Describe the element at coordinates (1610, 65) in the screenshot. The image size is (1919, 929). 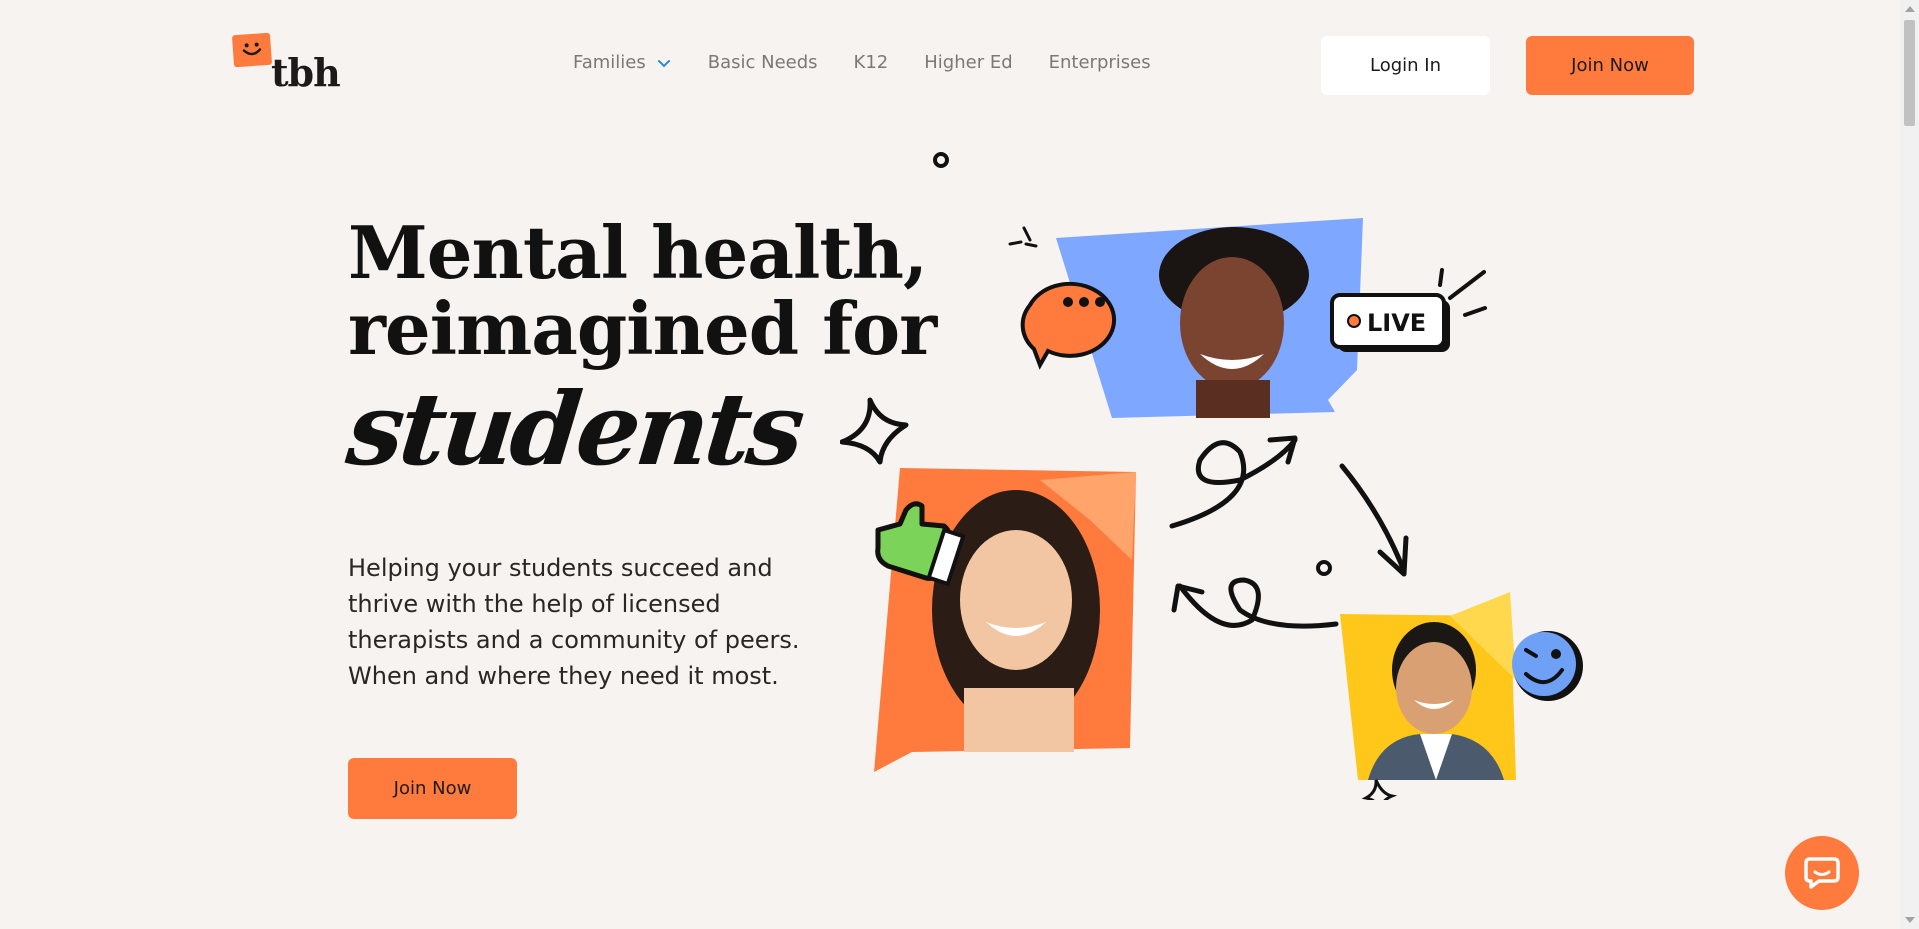
I see `join-now-button: Join Now` at that location.